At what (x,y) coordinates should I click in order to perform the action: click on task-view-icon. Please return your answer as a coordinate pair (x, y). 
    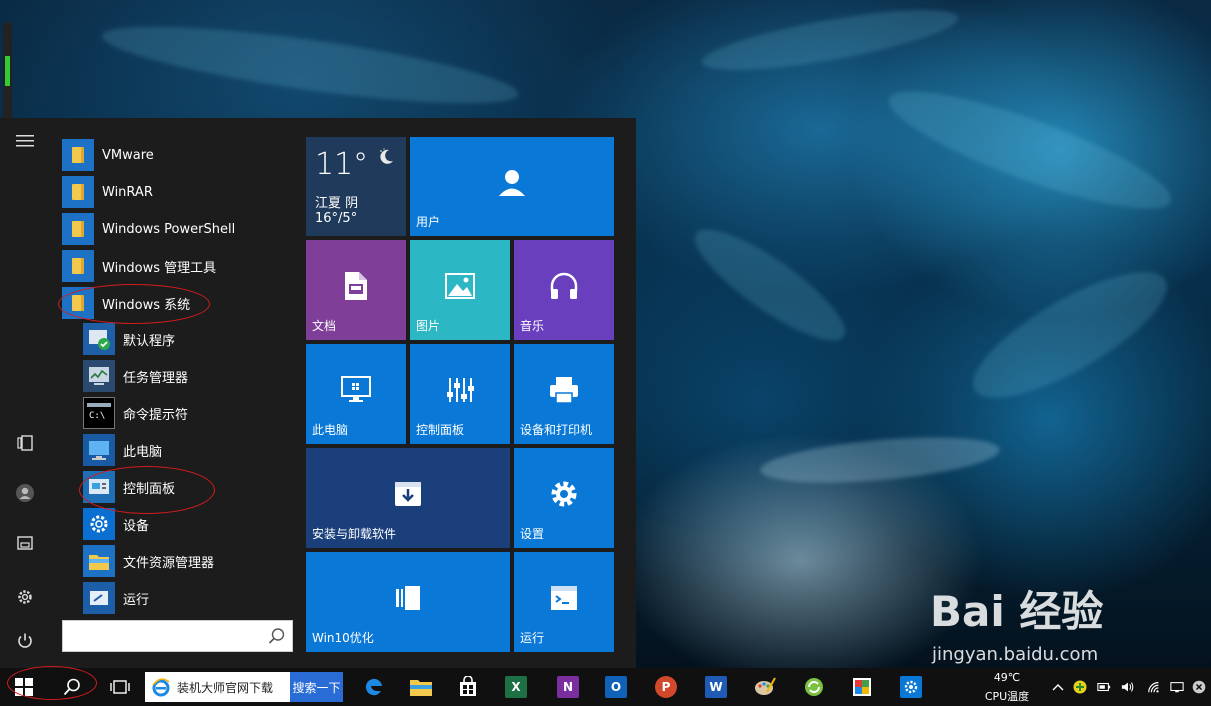
    Looking at the image, I should click on (120, 687).